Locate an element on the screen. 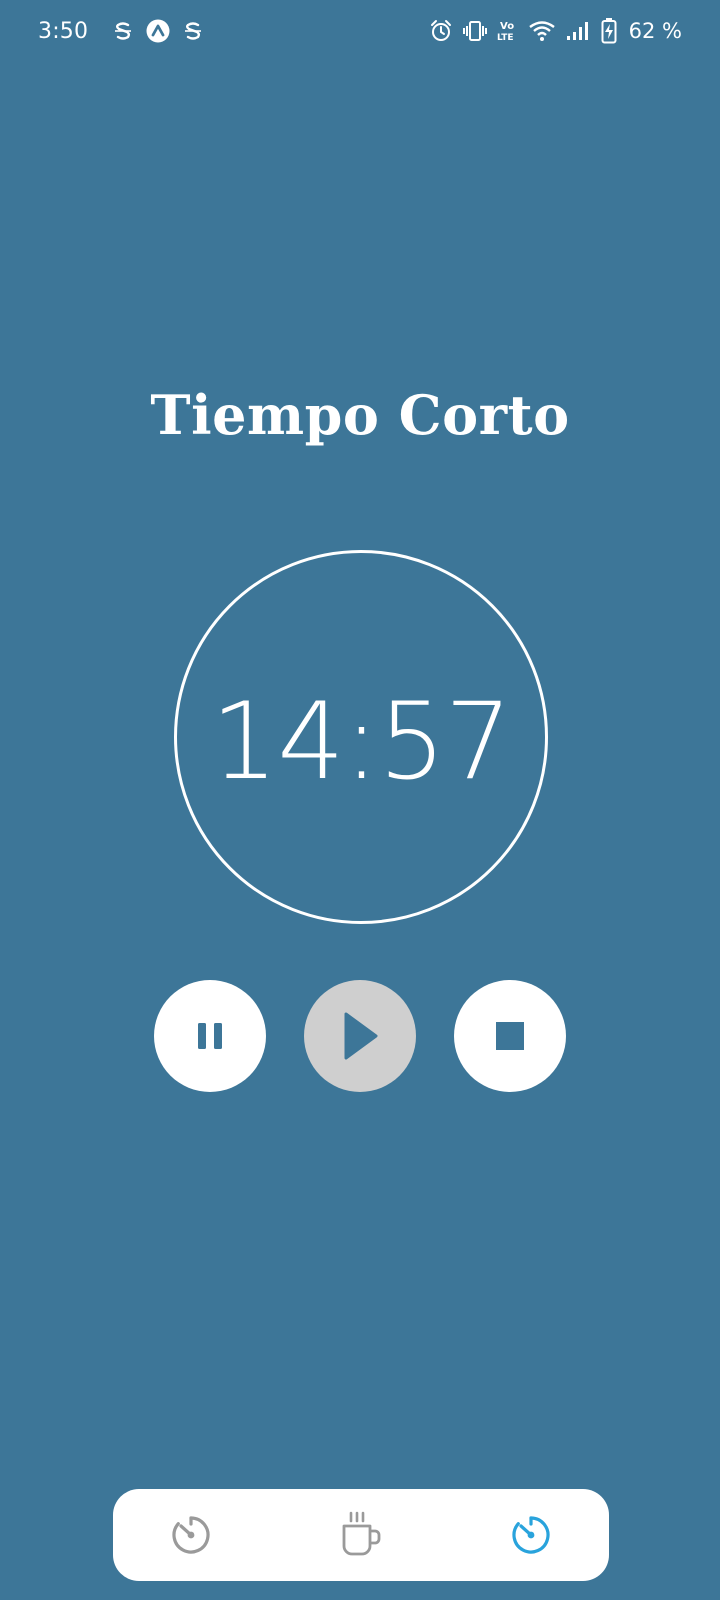  signal-icon is located at coordinates (578, 31).